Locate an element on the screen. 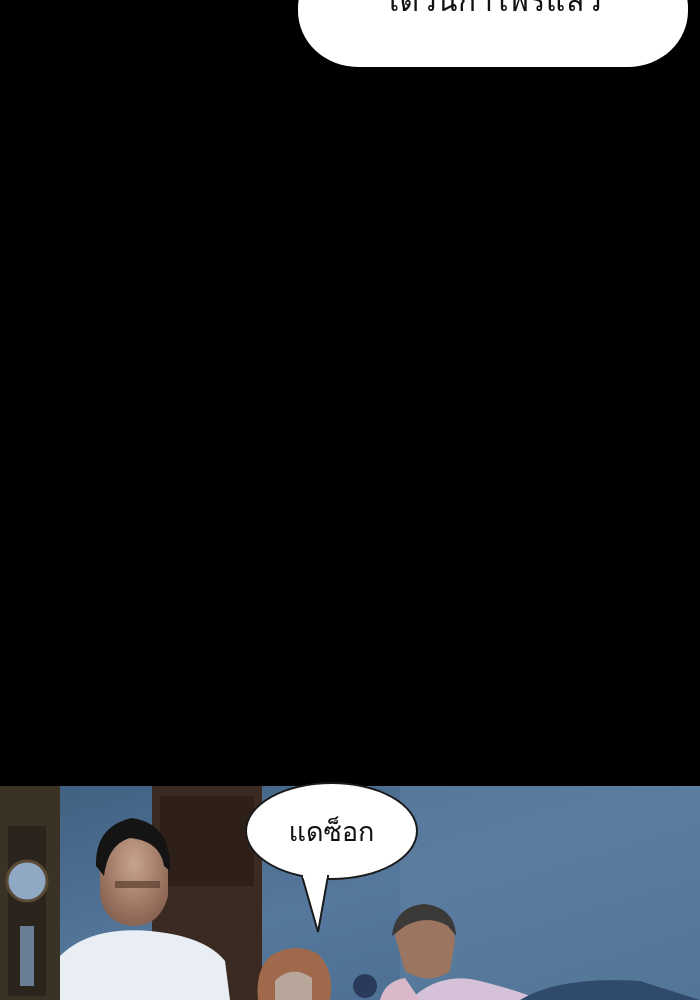  speech-bubble-top-text: ได้วันกำไพรแล้ว is located at coordinates (493, 9).